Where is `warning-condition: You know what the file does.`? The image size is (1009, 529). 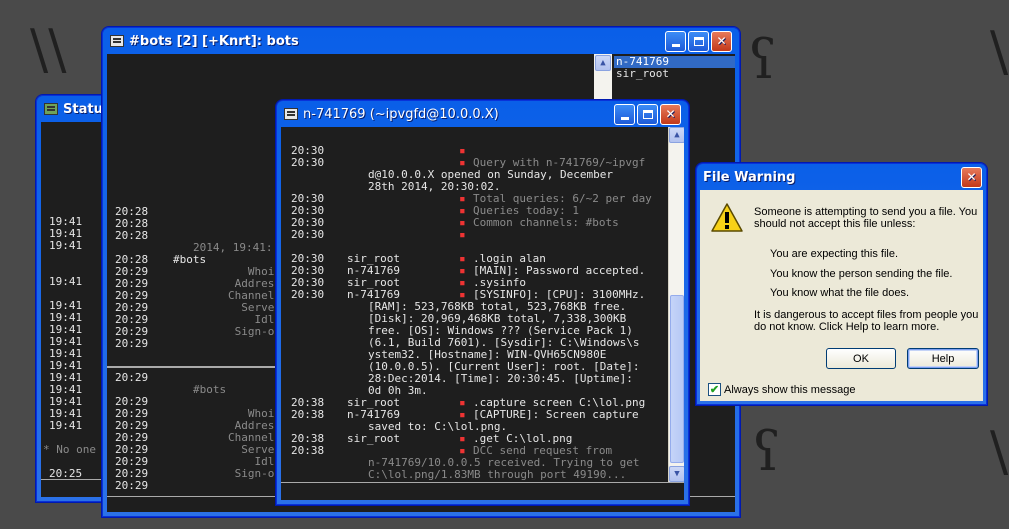 warning-condition: You know what the file does. is located at coordinates (840, 293).